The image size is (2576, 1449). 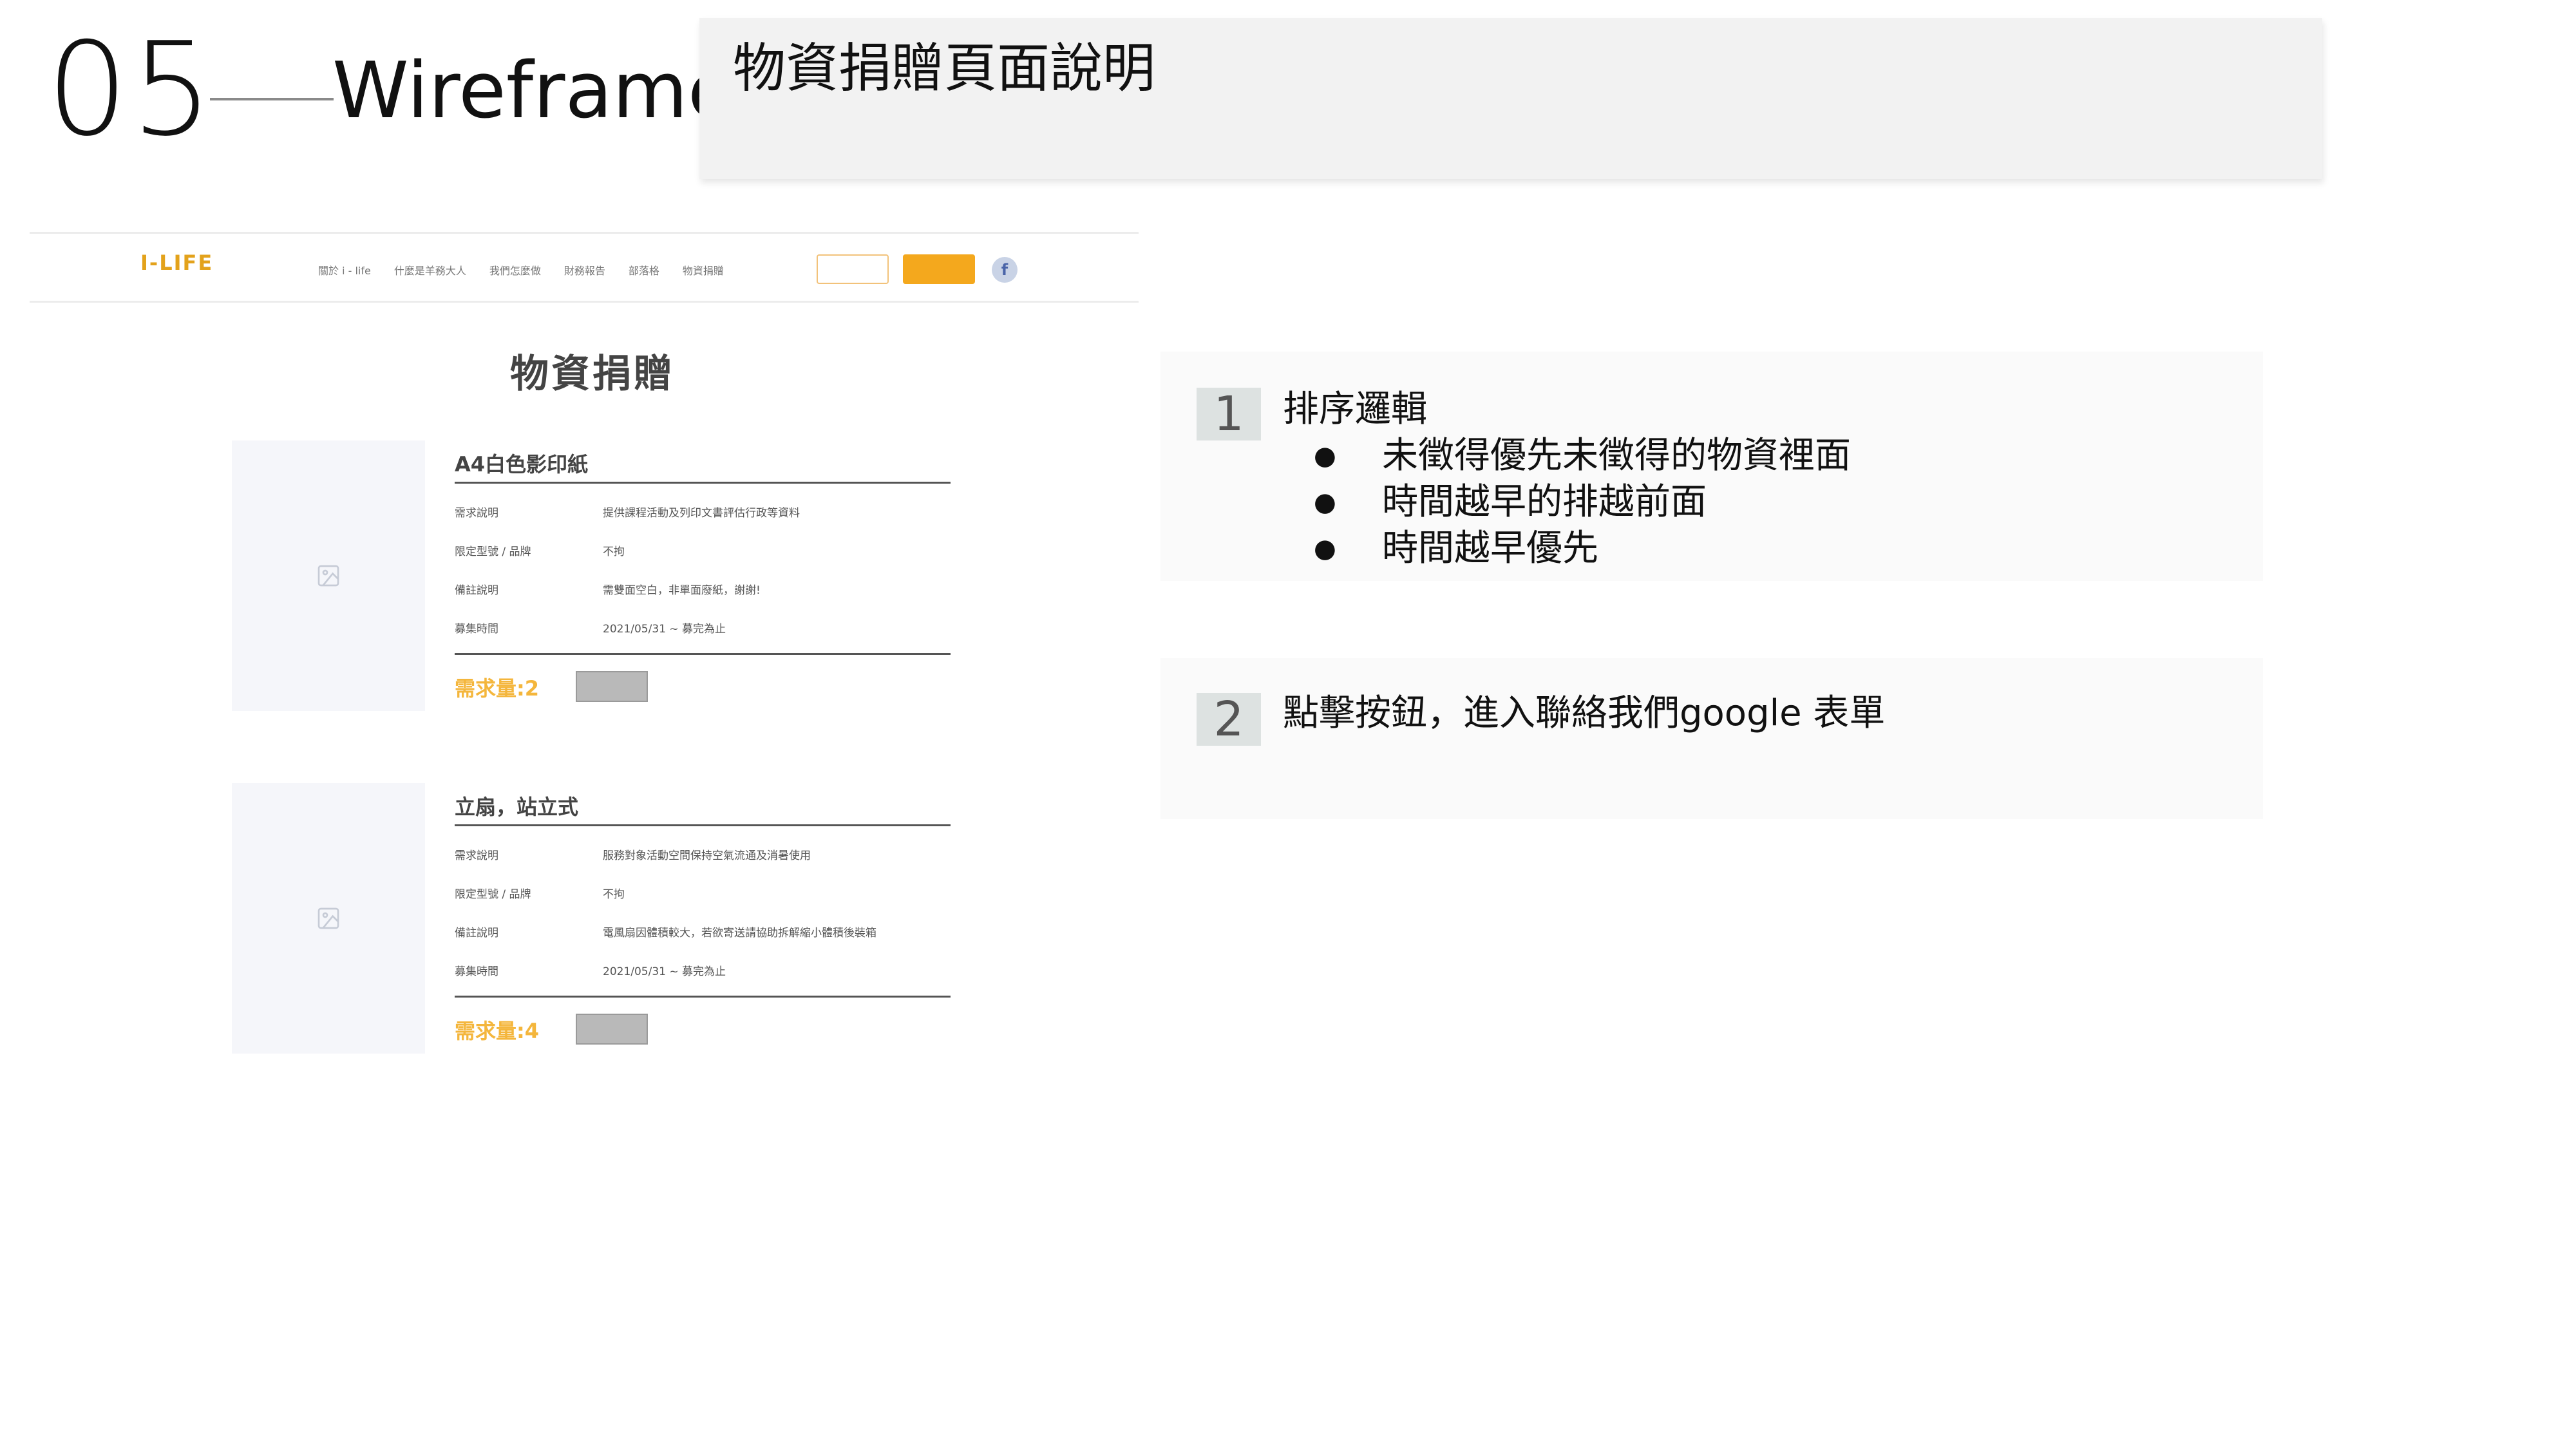 I want to click on value-description: 提供課程活動及列印文書評估行政等資料, so click(x=701, y=513).